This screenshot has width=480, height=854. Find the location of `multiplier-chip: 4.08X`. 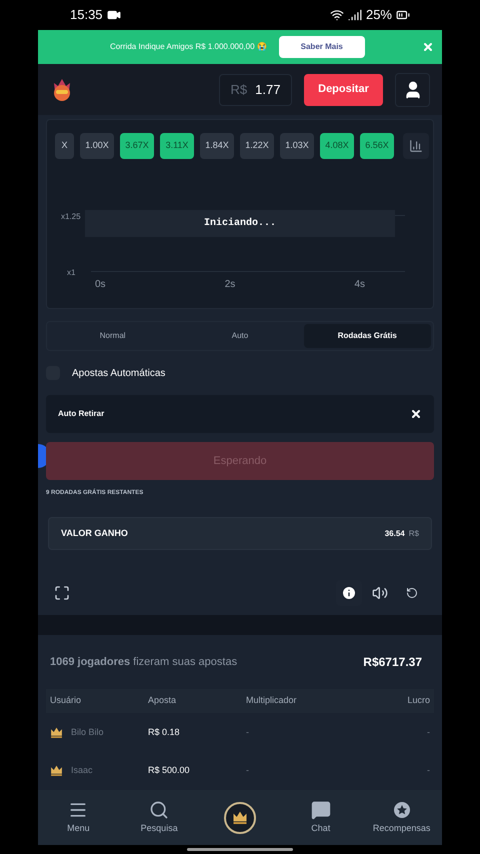

multiplier-chip: 4.08X is located at coordinates (337, 146).